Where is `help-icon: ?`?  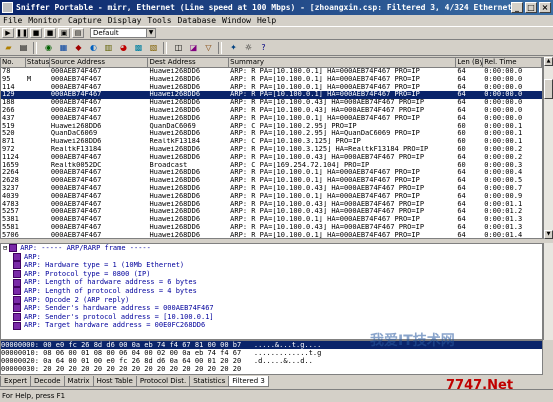 help-icon: ? is located at coordinates (263, 48).